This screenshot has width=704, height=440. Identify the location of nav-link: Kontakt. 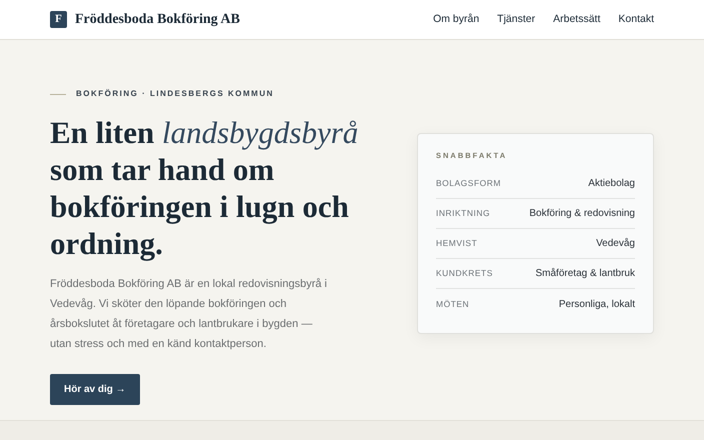
(636, 20).